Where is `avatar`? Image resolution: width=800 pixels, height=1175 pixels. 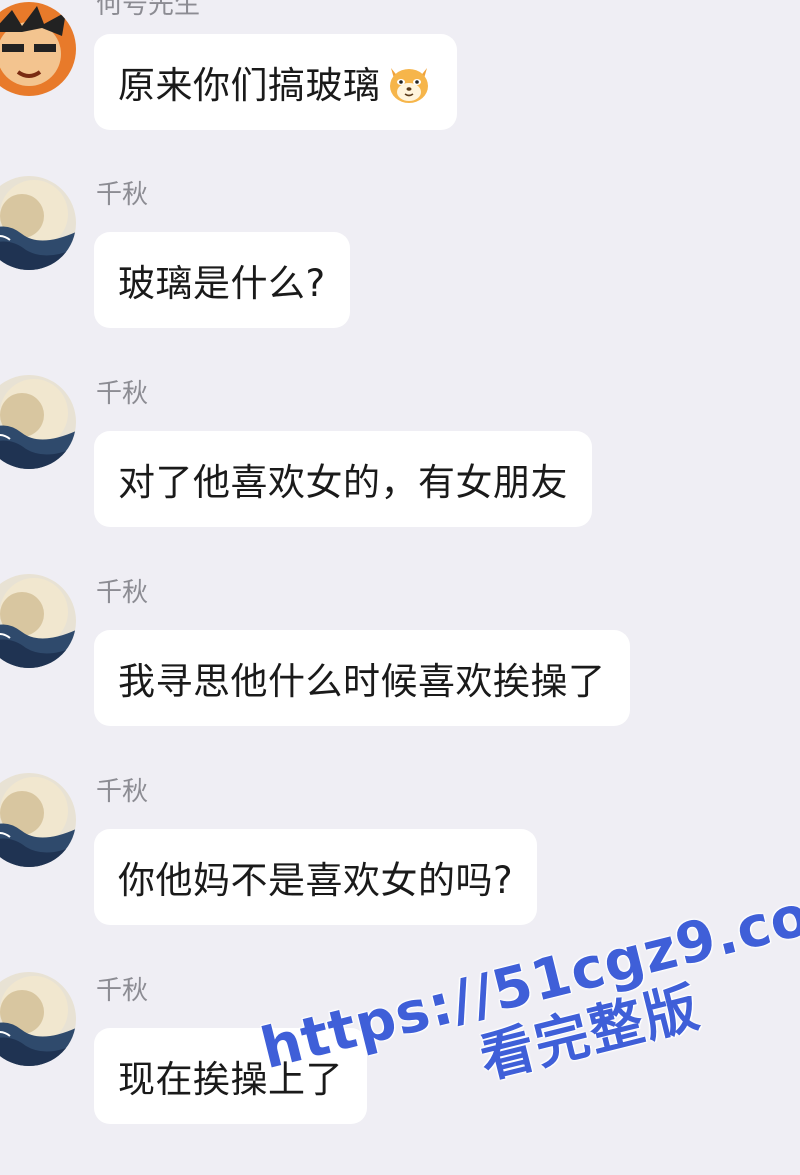 avatar is located at coordinates (38, 1019).